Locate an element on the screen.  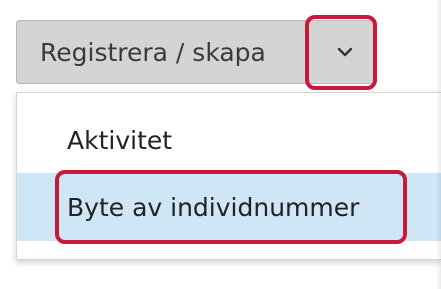
edge-shadow is located at coordinates (438, 144).